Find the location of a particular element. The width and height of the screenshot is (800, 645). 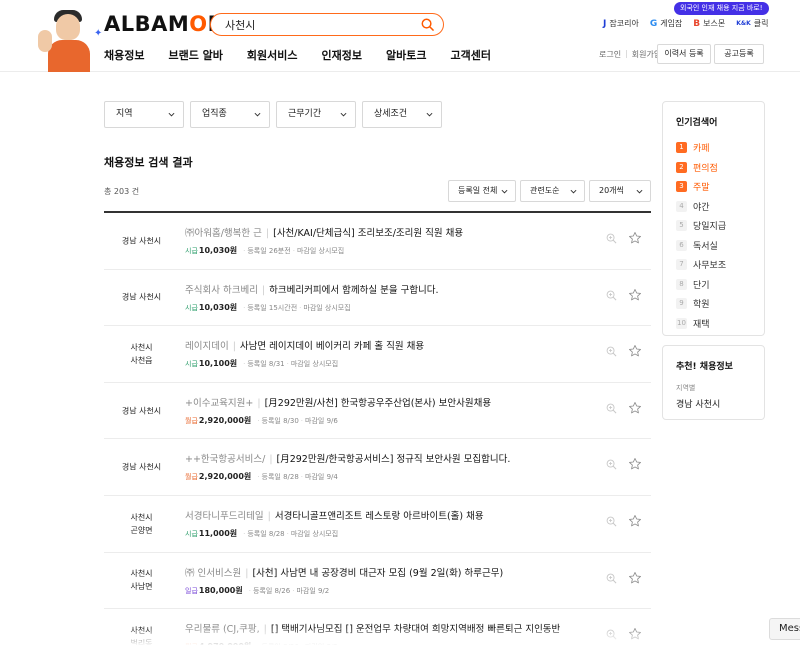

registered-date: 등록일 8/30 is located at coordinates (280, 420).